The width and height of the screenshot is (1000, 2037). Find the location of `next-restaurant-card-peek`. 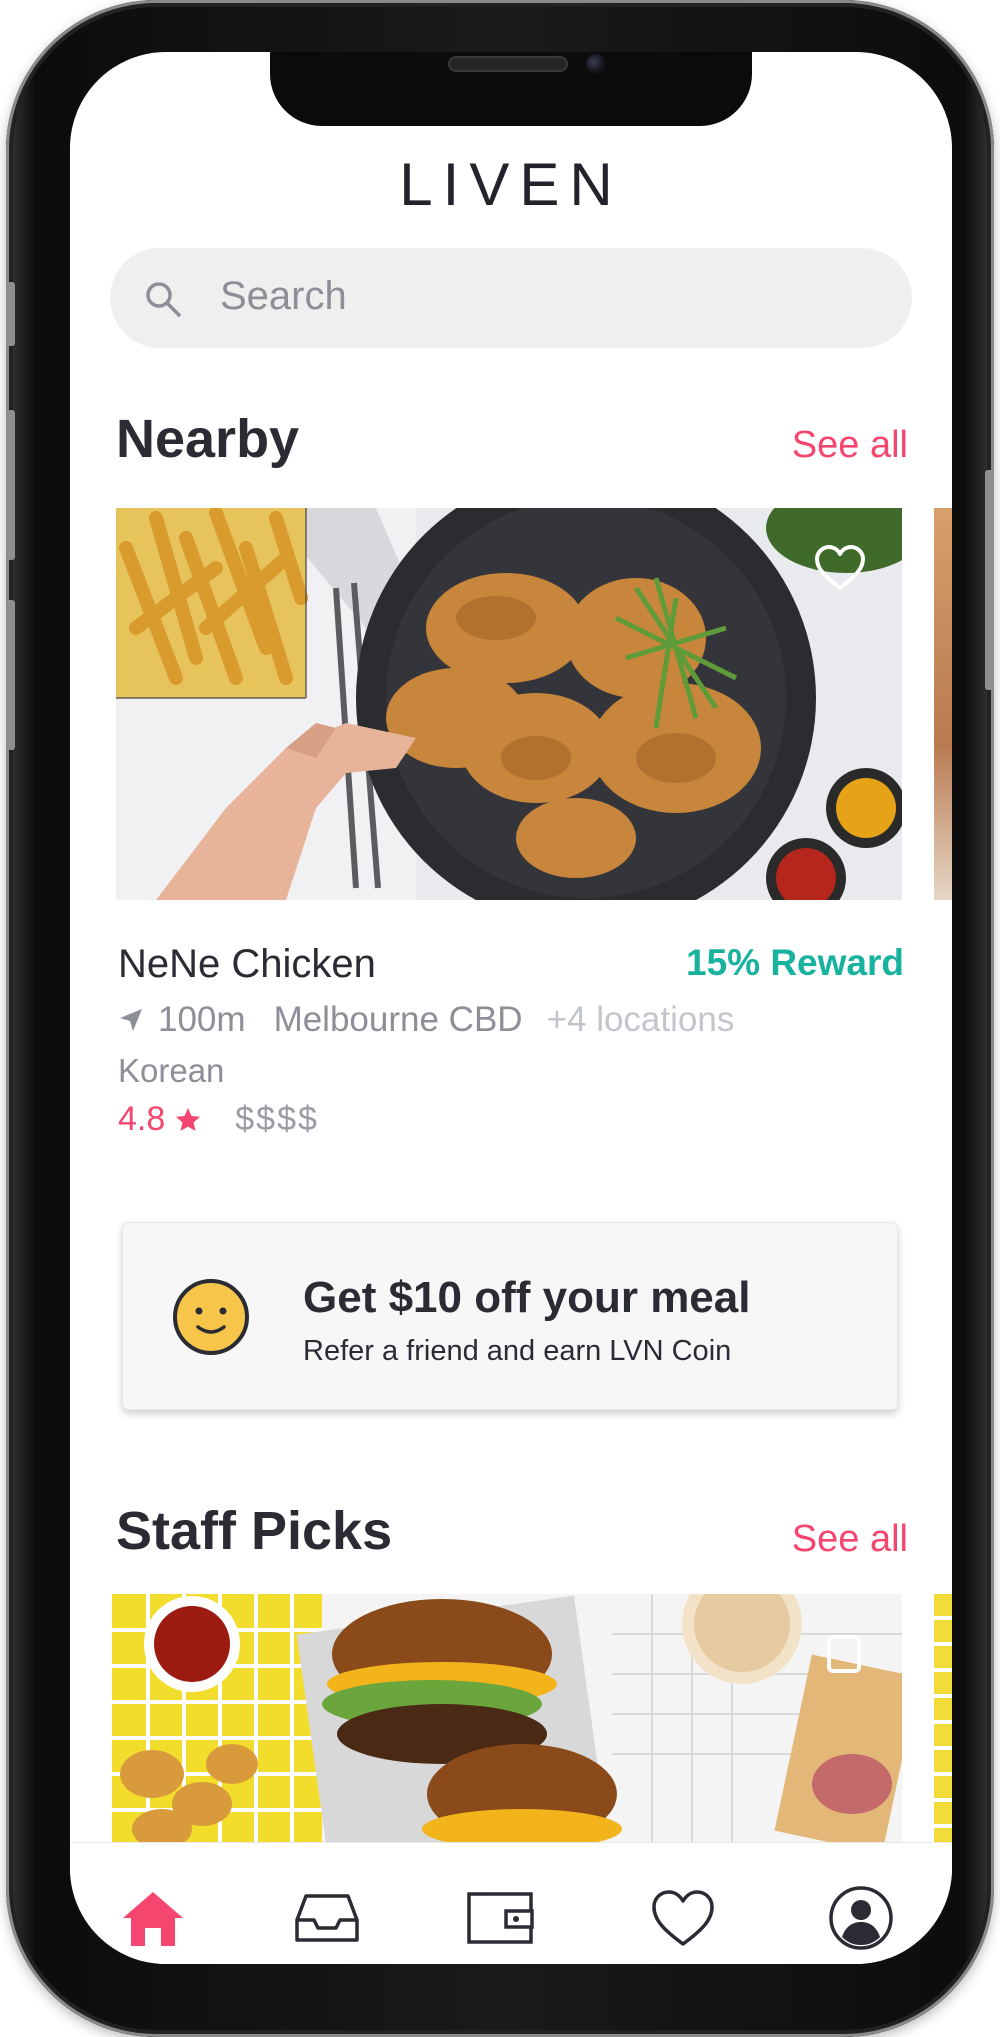

next-restaurant-card-peek is located at coordinates (943, 704).